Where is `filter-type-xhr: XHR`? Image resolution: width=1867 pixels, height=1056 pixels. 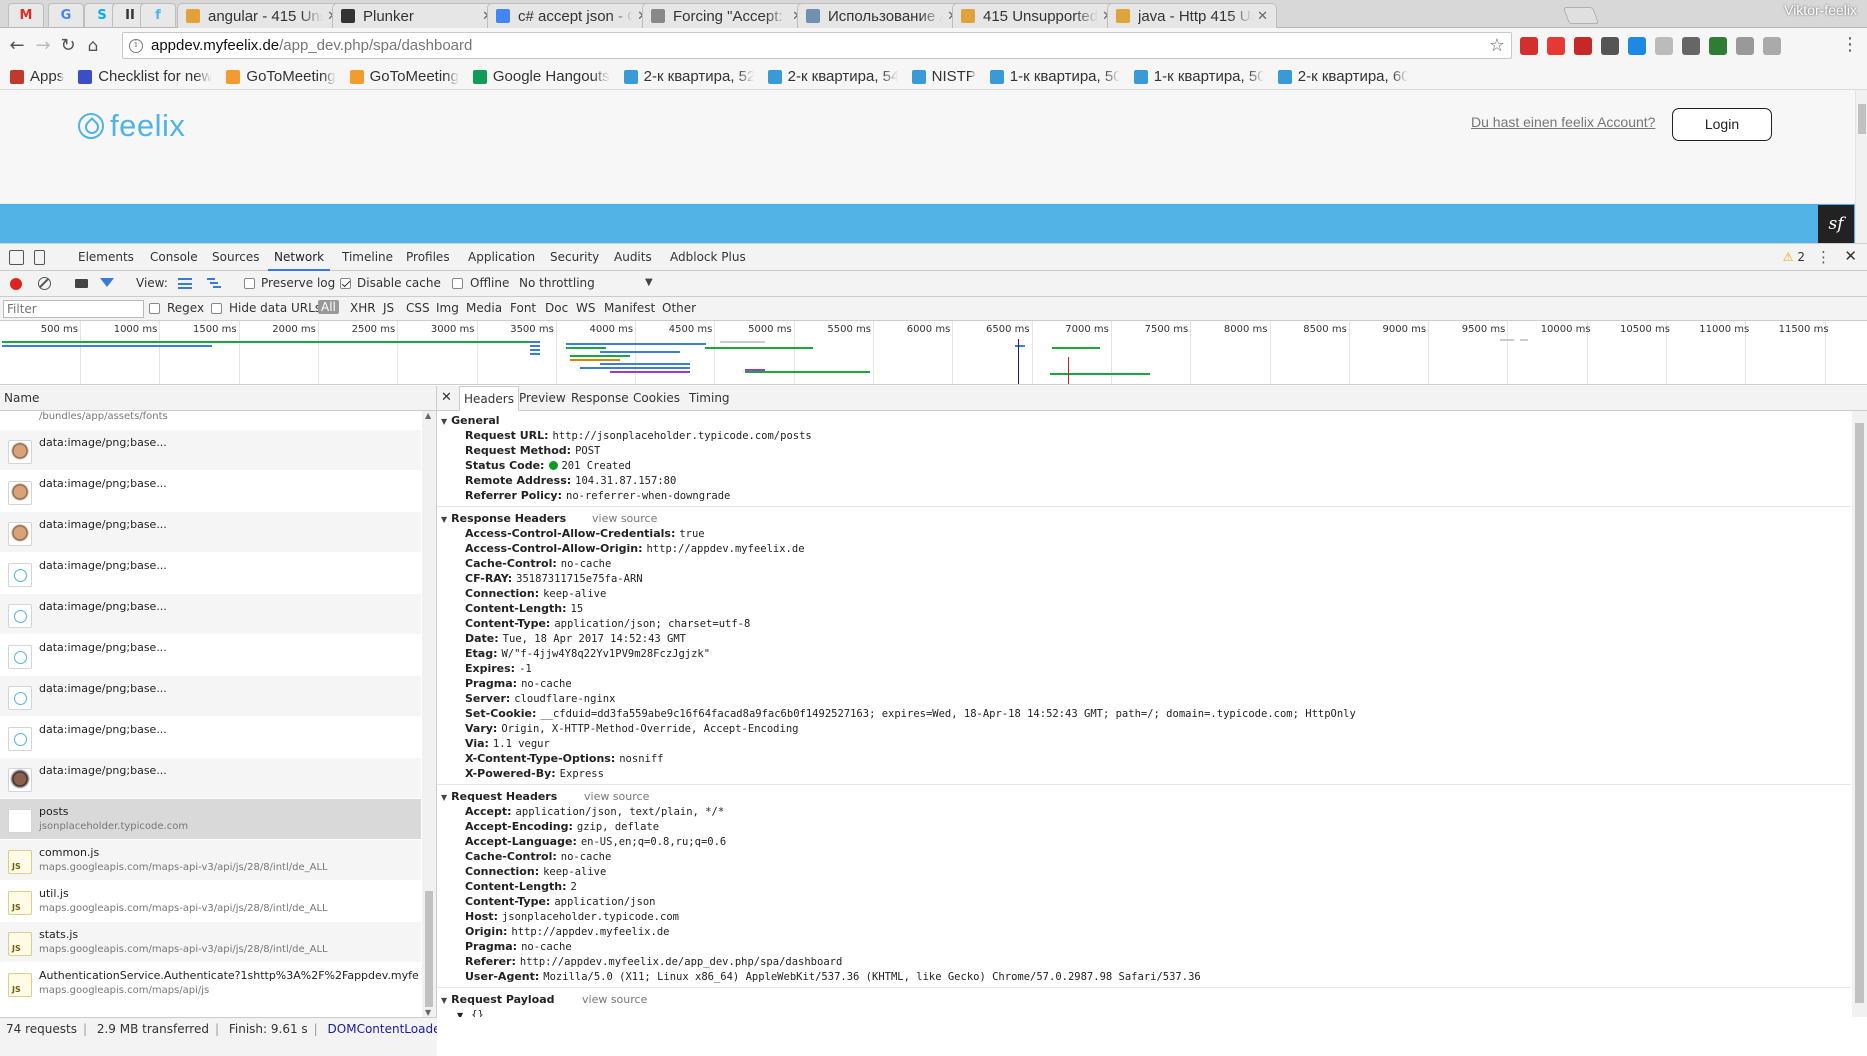
filter-type-xhr: XHR is located at coordinates (363, 308).